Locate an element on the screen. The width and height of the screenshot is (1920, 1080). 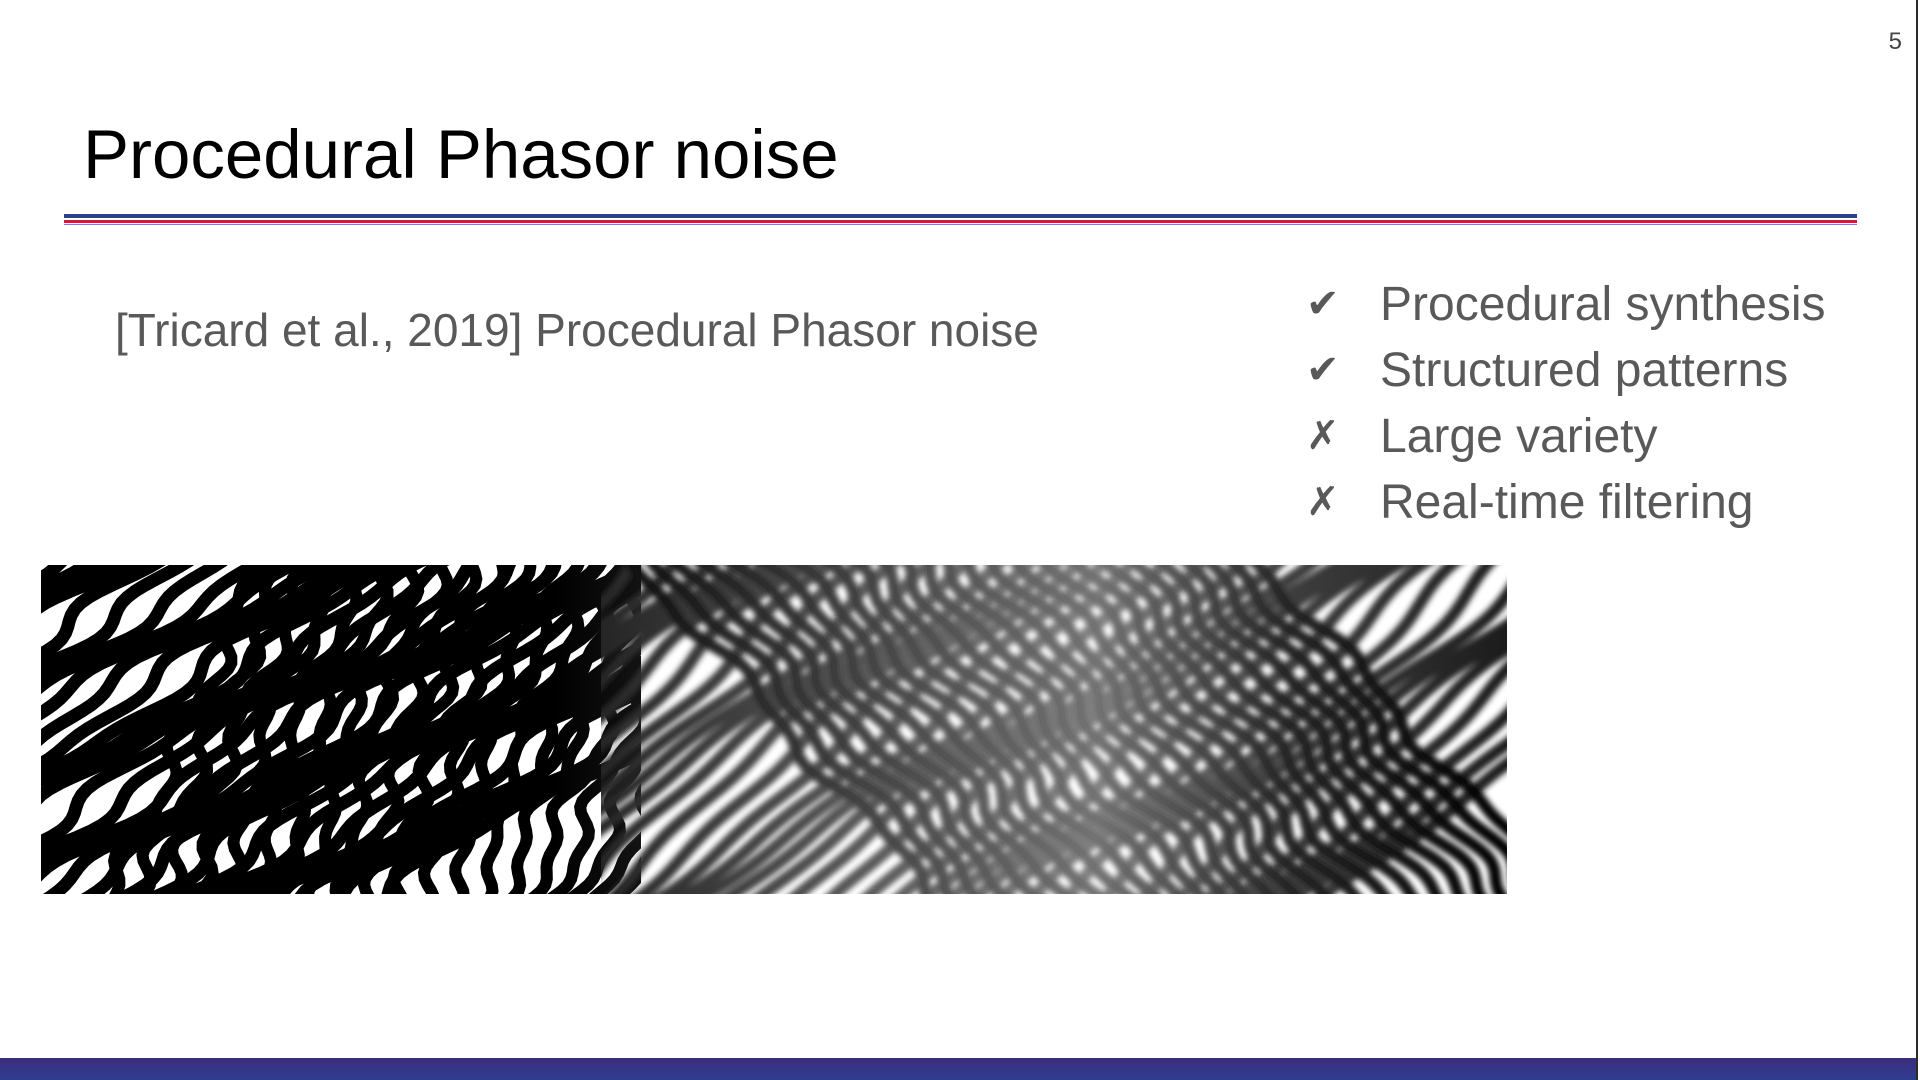
feature-item: ✗ Large variety is located at coordinates (1563, 436).